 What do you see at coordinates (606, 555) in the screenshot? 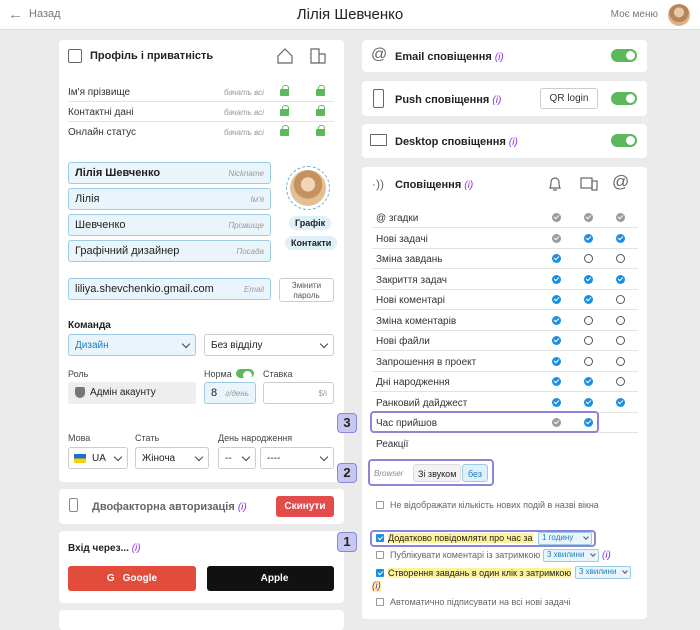
I see `delay-info-icon: (і)` at bounding box center [606, 555].